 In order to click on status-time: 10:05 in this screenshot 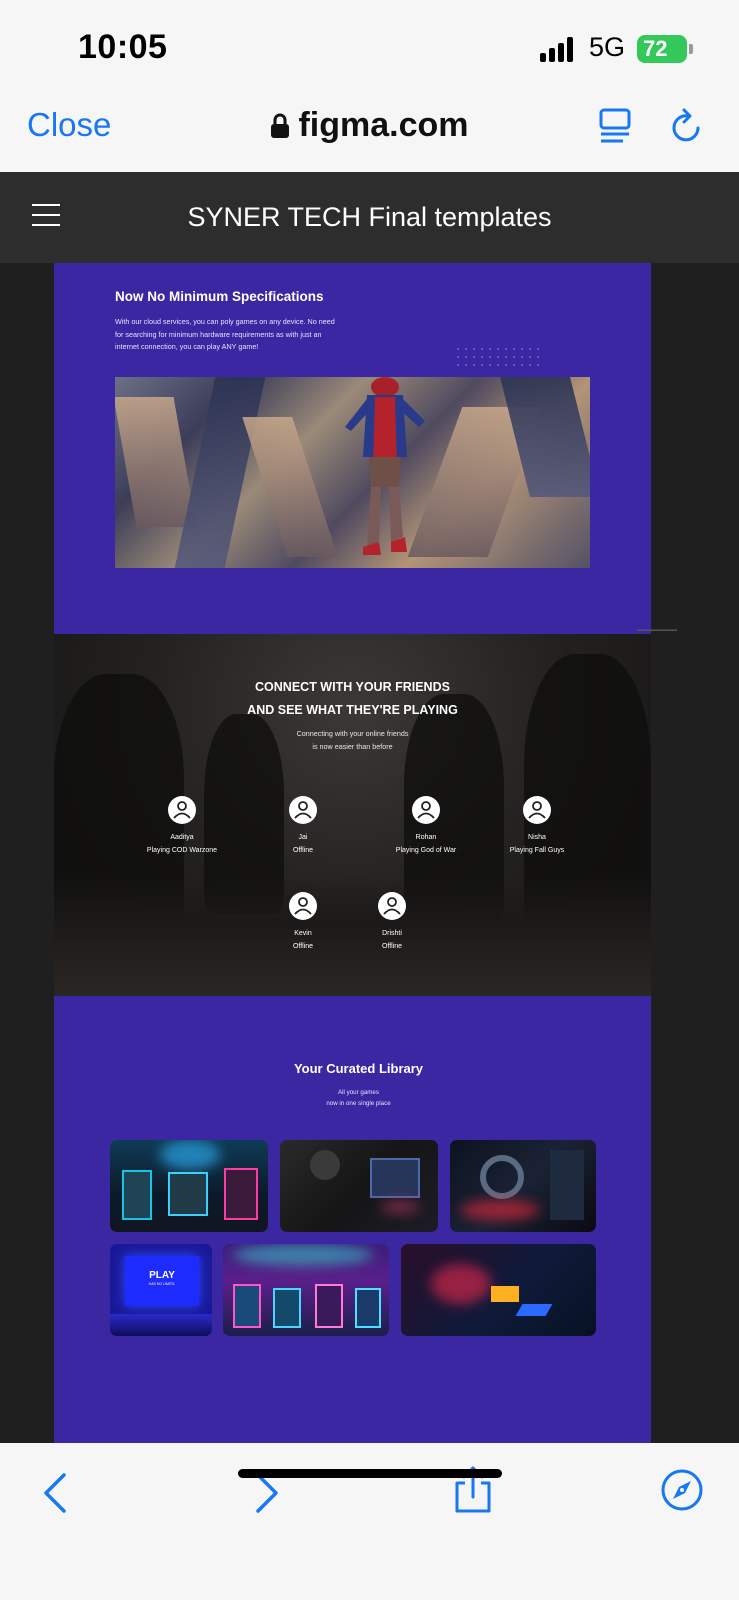, I will do `click(123, 47)`.